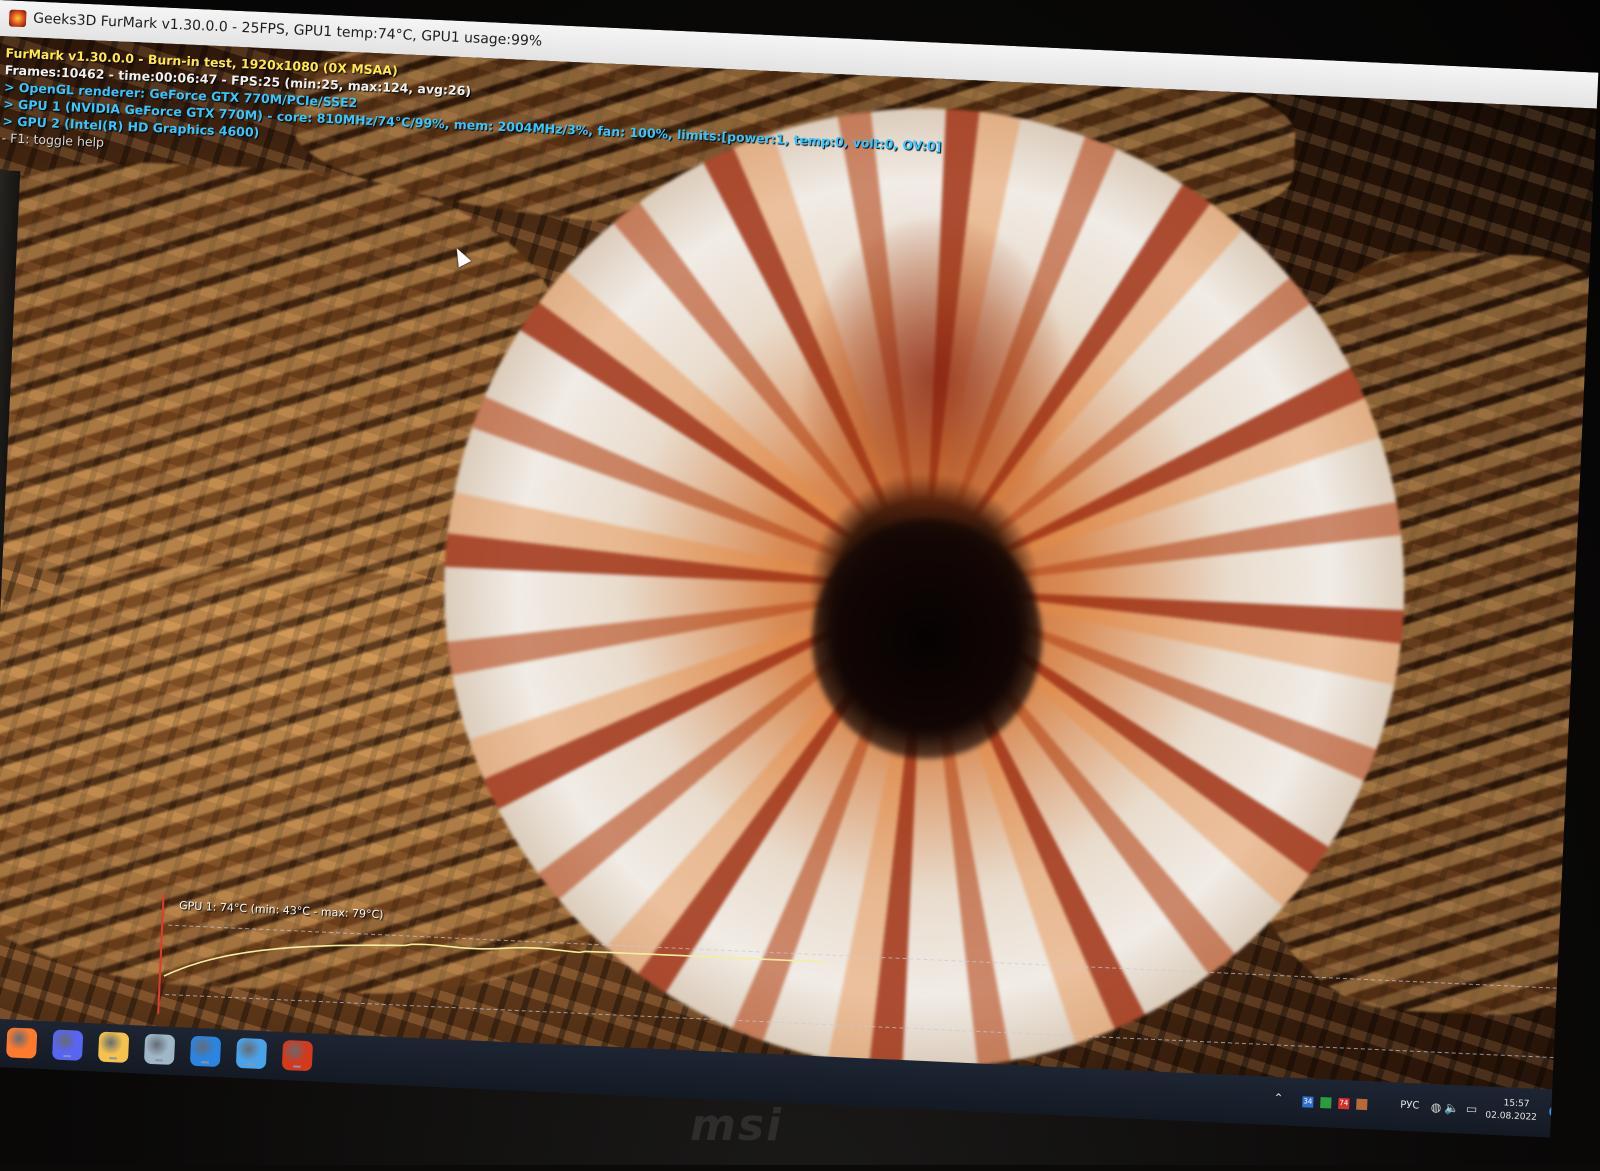  I want to click on system-tray: ⌃ 34 74 РУС ◍ 🔈 ▭ 15:57 02.08.2022, so click(1417, 1110).